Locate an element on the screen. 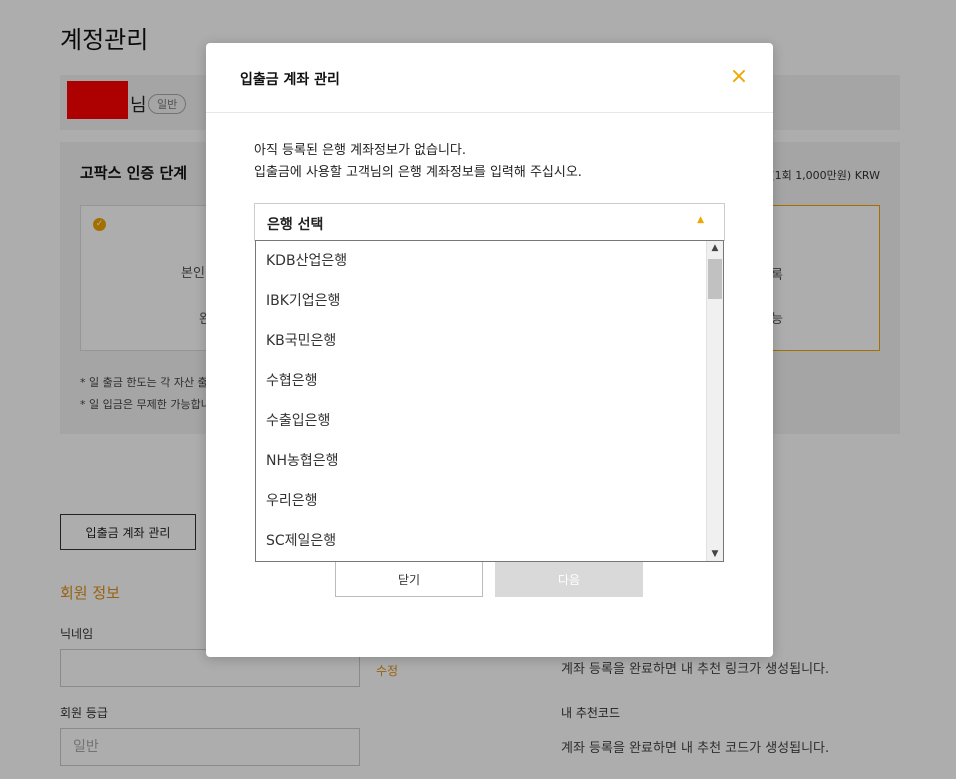 This screenshot has height=779, width=956. scrollbar-thumb is located at coordinates (715, 279).